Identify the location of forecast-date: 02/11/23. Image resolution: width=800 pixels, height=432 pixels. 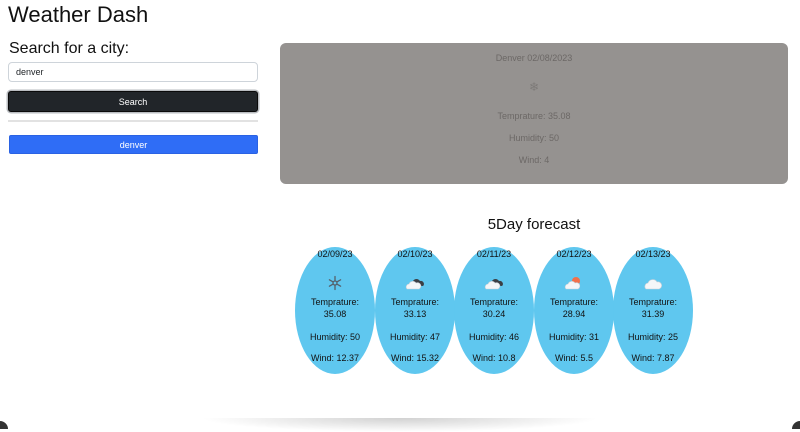
(494, 254).